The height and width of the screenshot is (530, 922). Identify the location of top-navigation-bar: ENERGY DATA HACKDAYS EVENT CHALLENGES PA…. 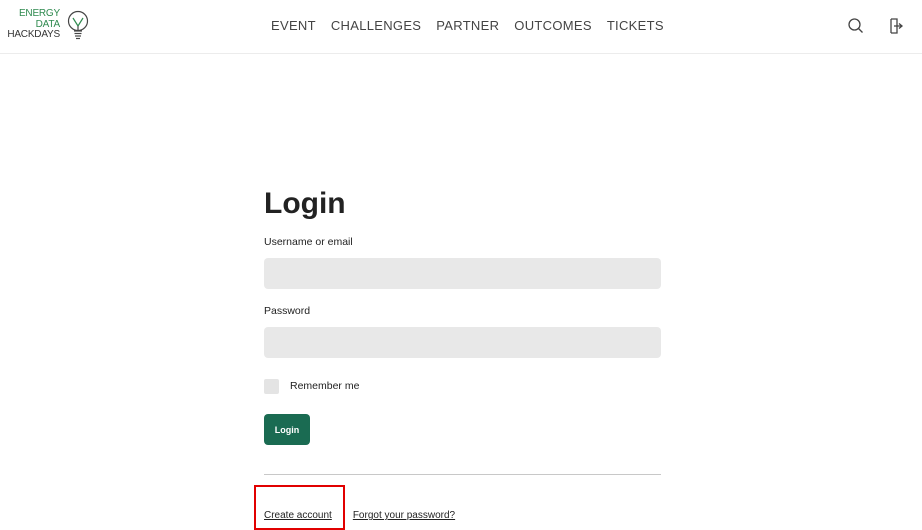
(461, 27).